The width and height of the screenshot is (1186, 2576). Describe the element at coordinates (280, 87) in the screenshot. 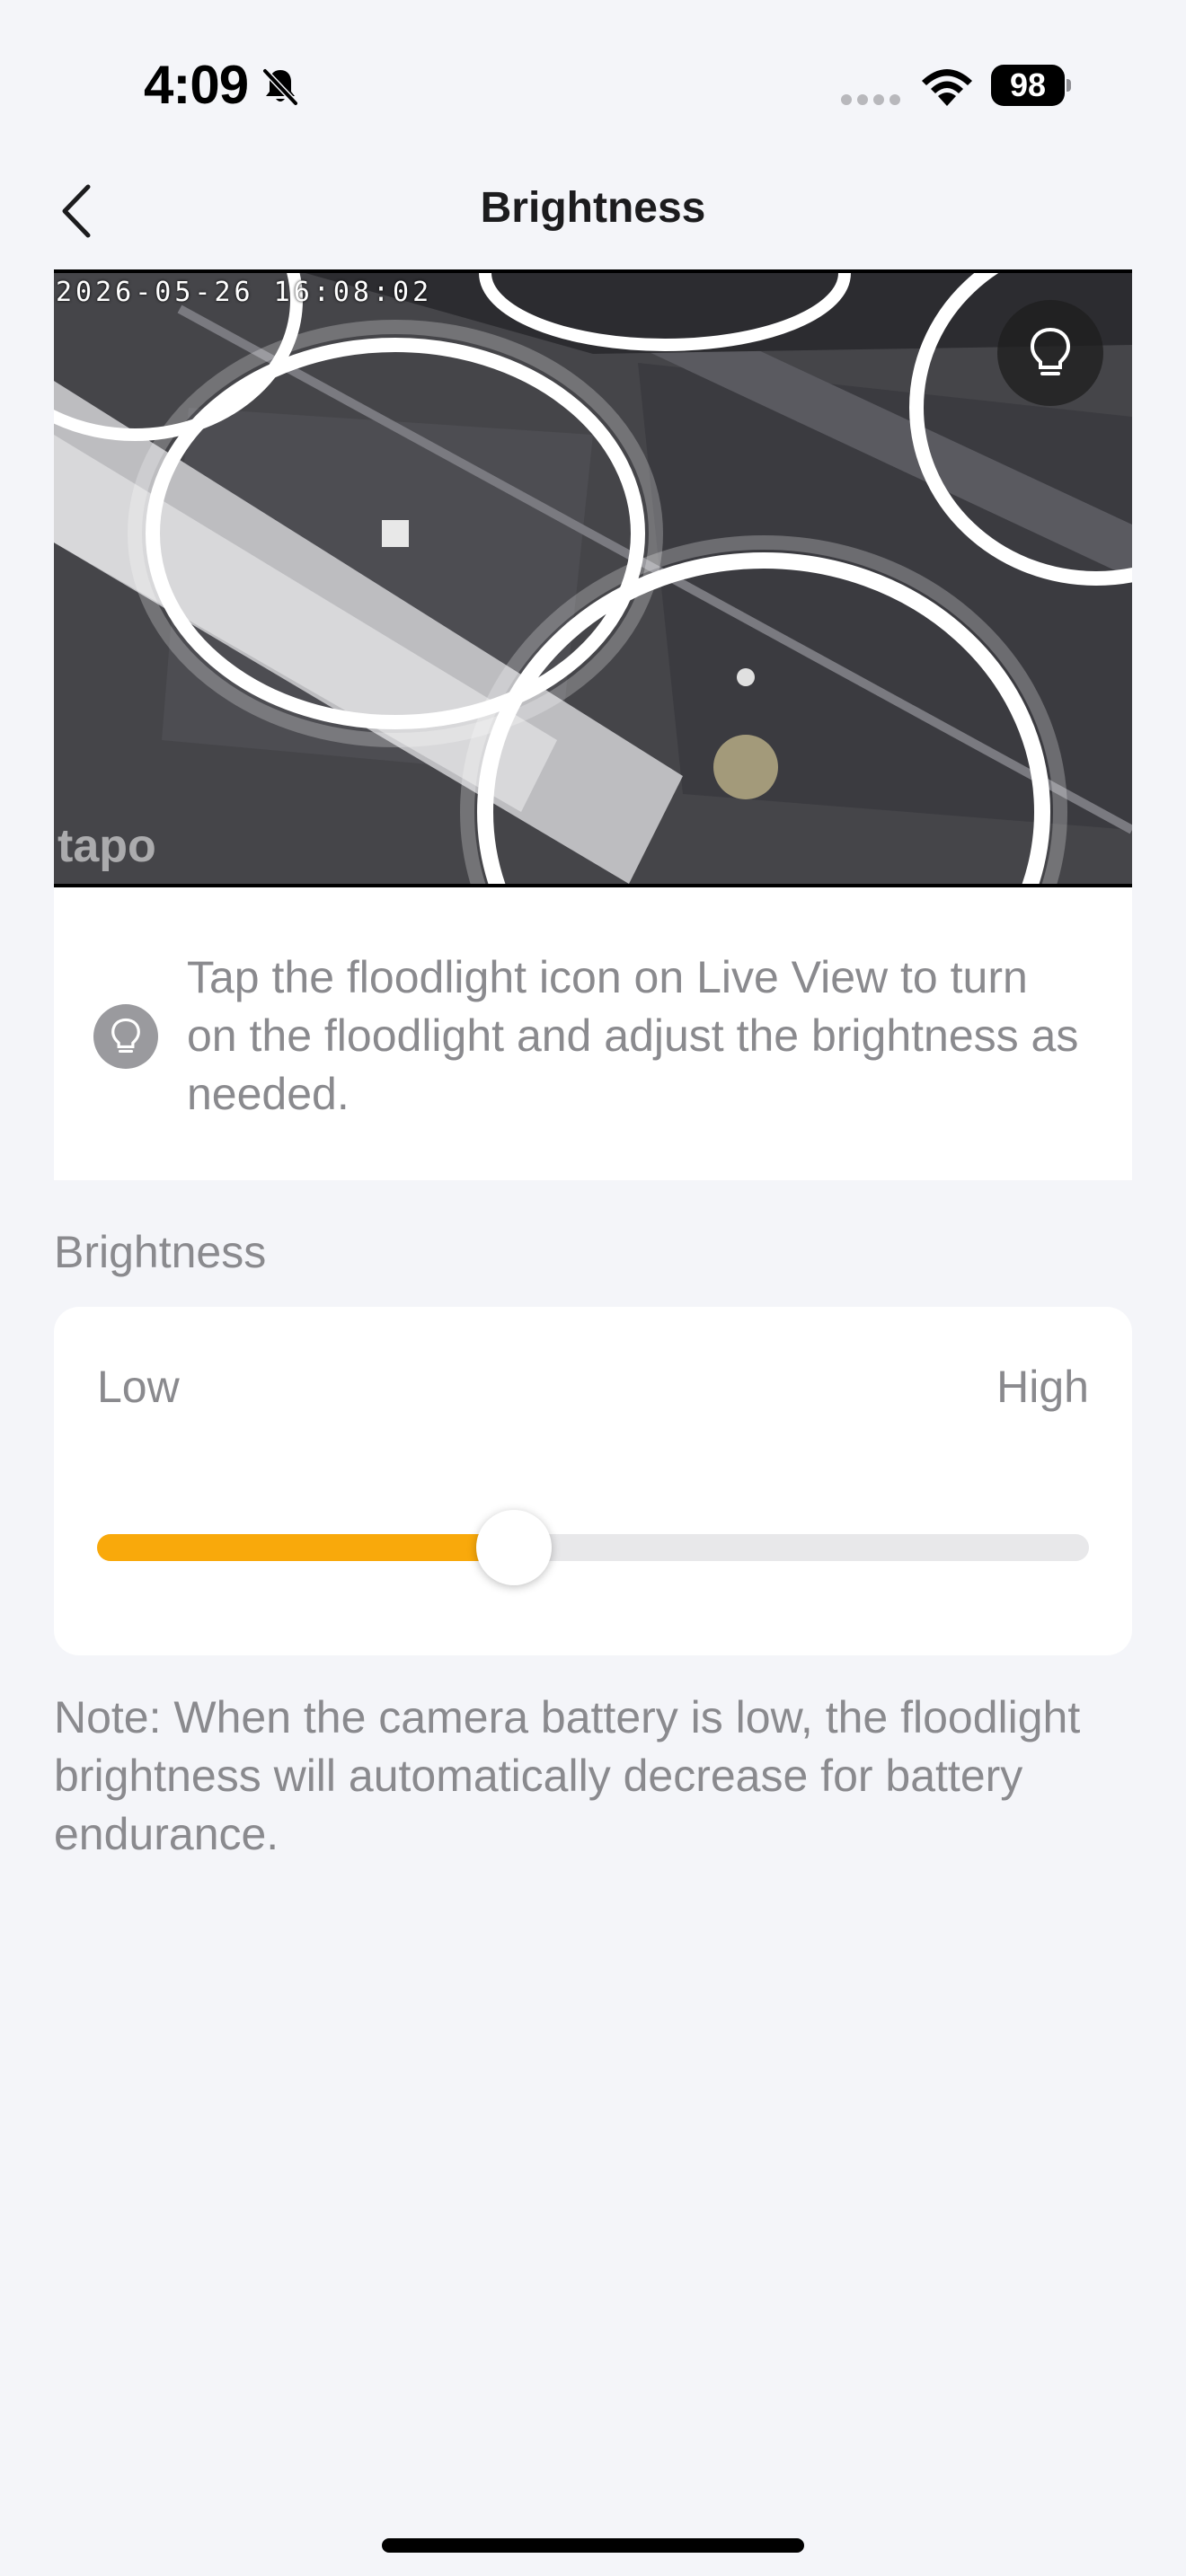

I see `bell-off-icon` at that location.